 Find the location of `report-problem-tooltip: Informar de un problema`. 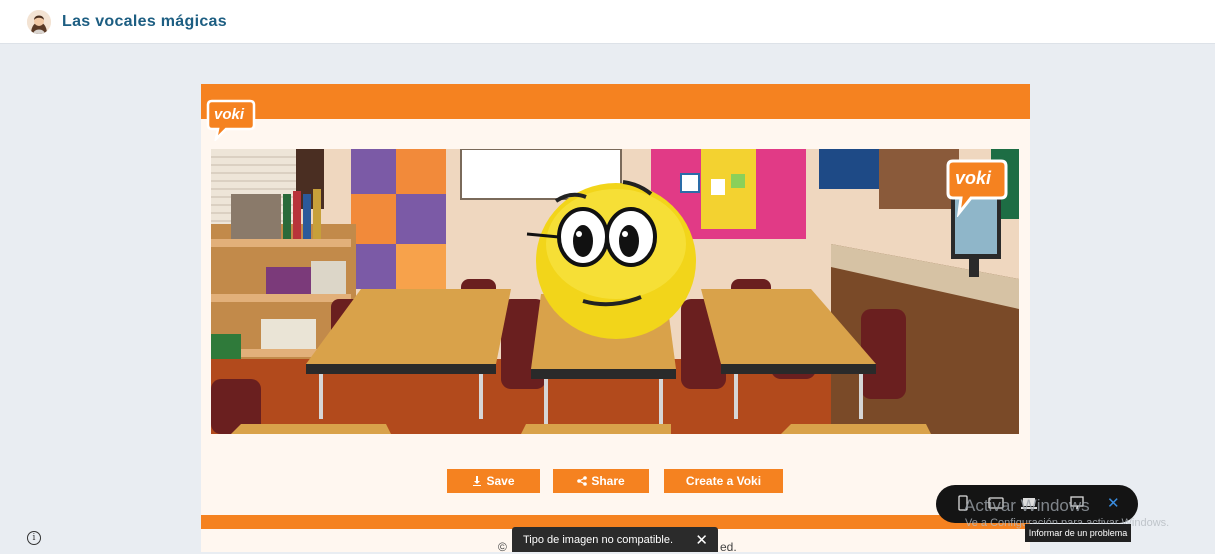

report-problem-tooltip: Informar de un problema is located at coordinates (1078, 533).